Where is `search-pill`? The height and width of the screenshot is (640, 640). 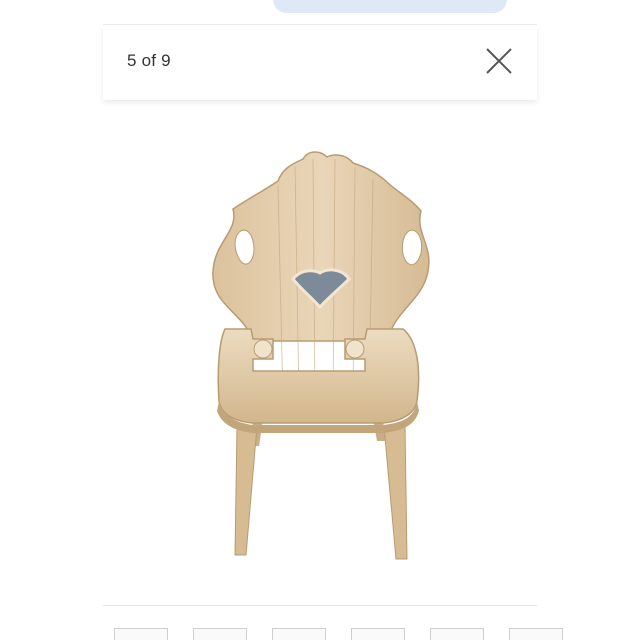
search-pill is located at coordinates (390, 6).